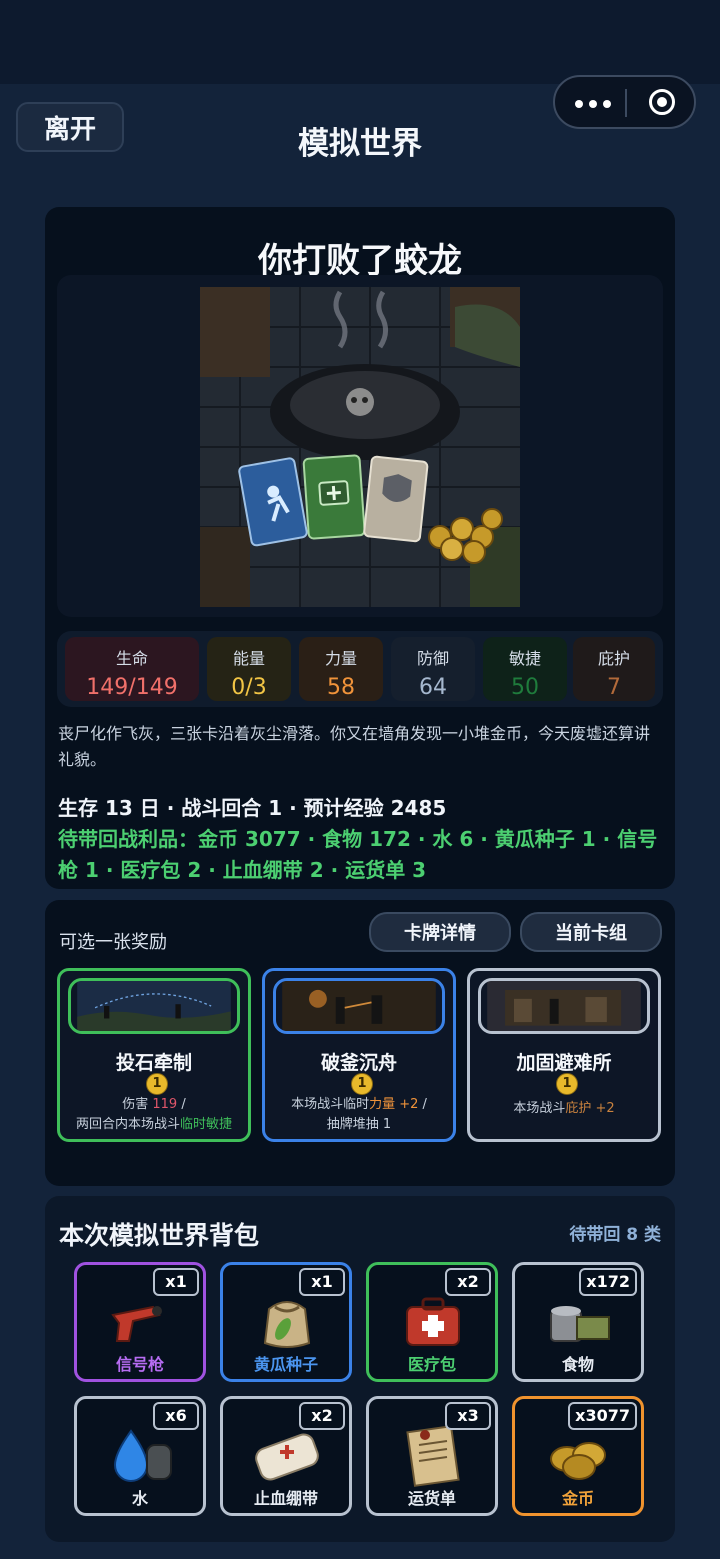  Describe the element at coordinates (140, 1456) in the screenshot. I see `backpack-item: x6 水` at that location.